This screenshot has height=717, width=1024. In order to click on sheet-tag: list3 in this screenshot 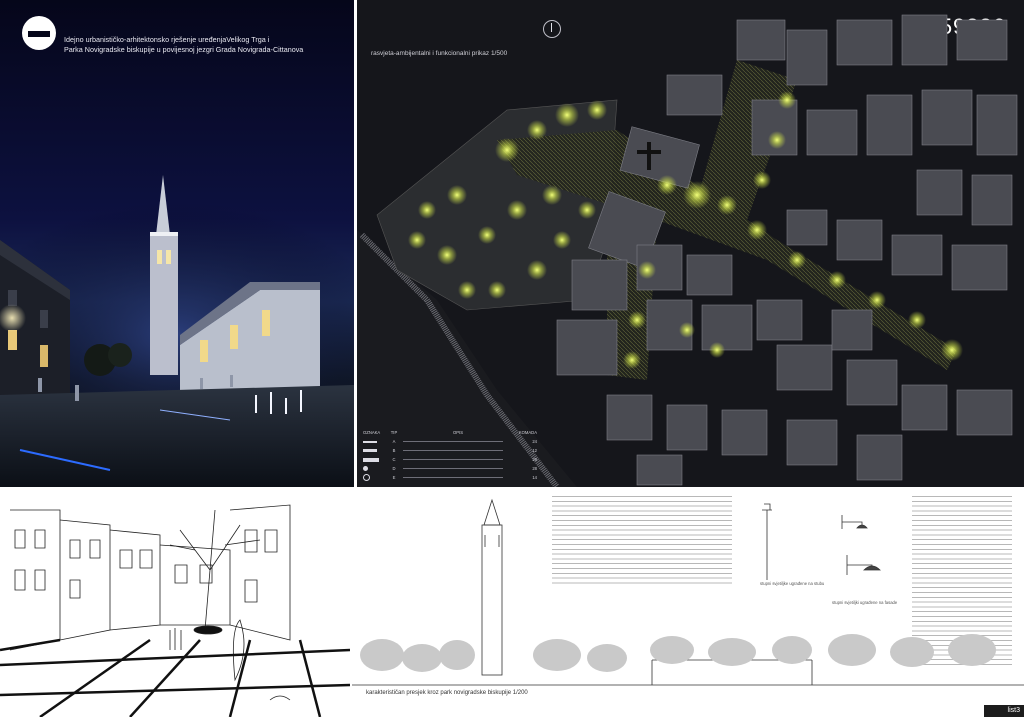, I will do `click(1004, 711)`.